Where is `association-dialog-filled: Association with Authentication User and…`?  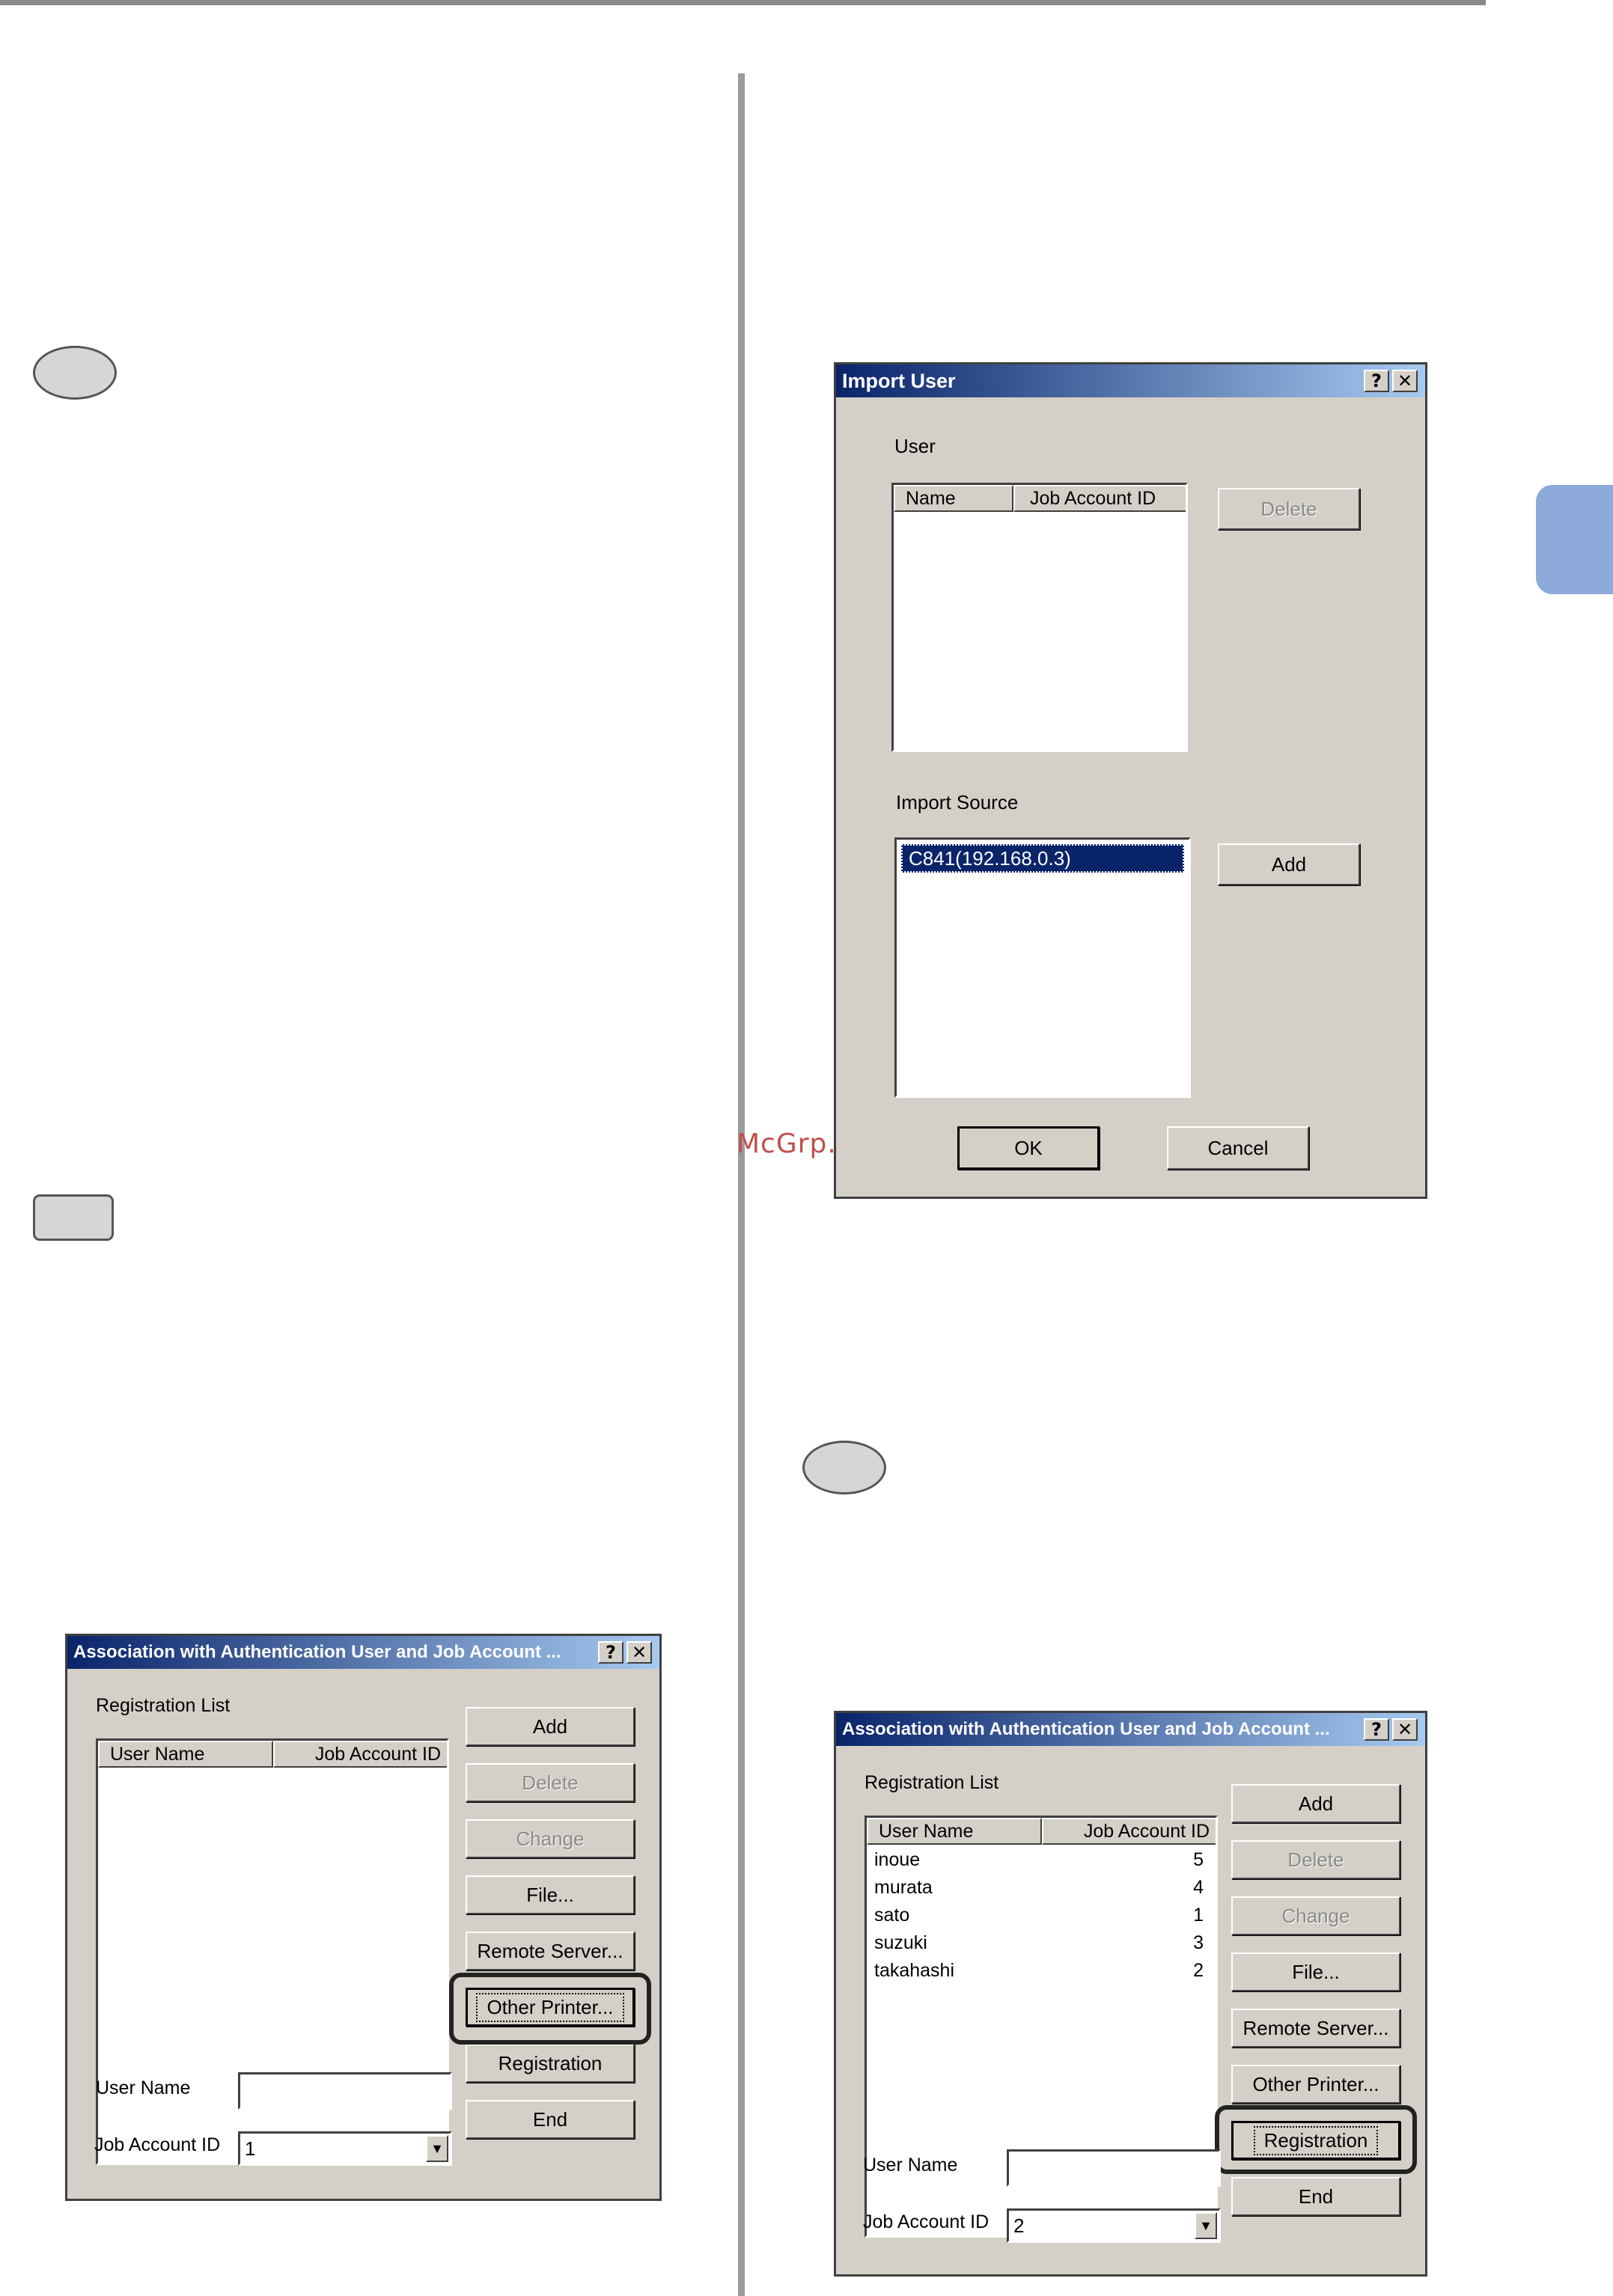 association-dialog-filled: Association with Authentication User and… is located at coordinates (1130, 1994).